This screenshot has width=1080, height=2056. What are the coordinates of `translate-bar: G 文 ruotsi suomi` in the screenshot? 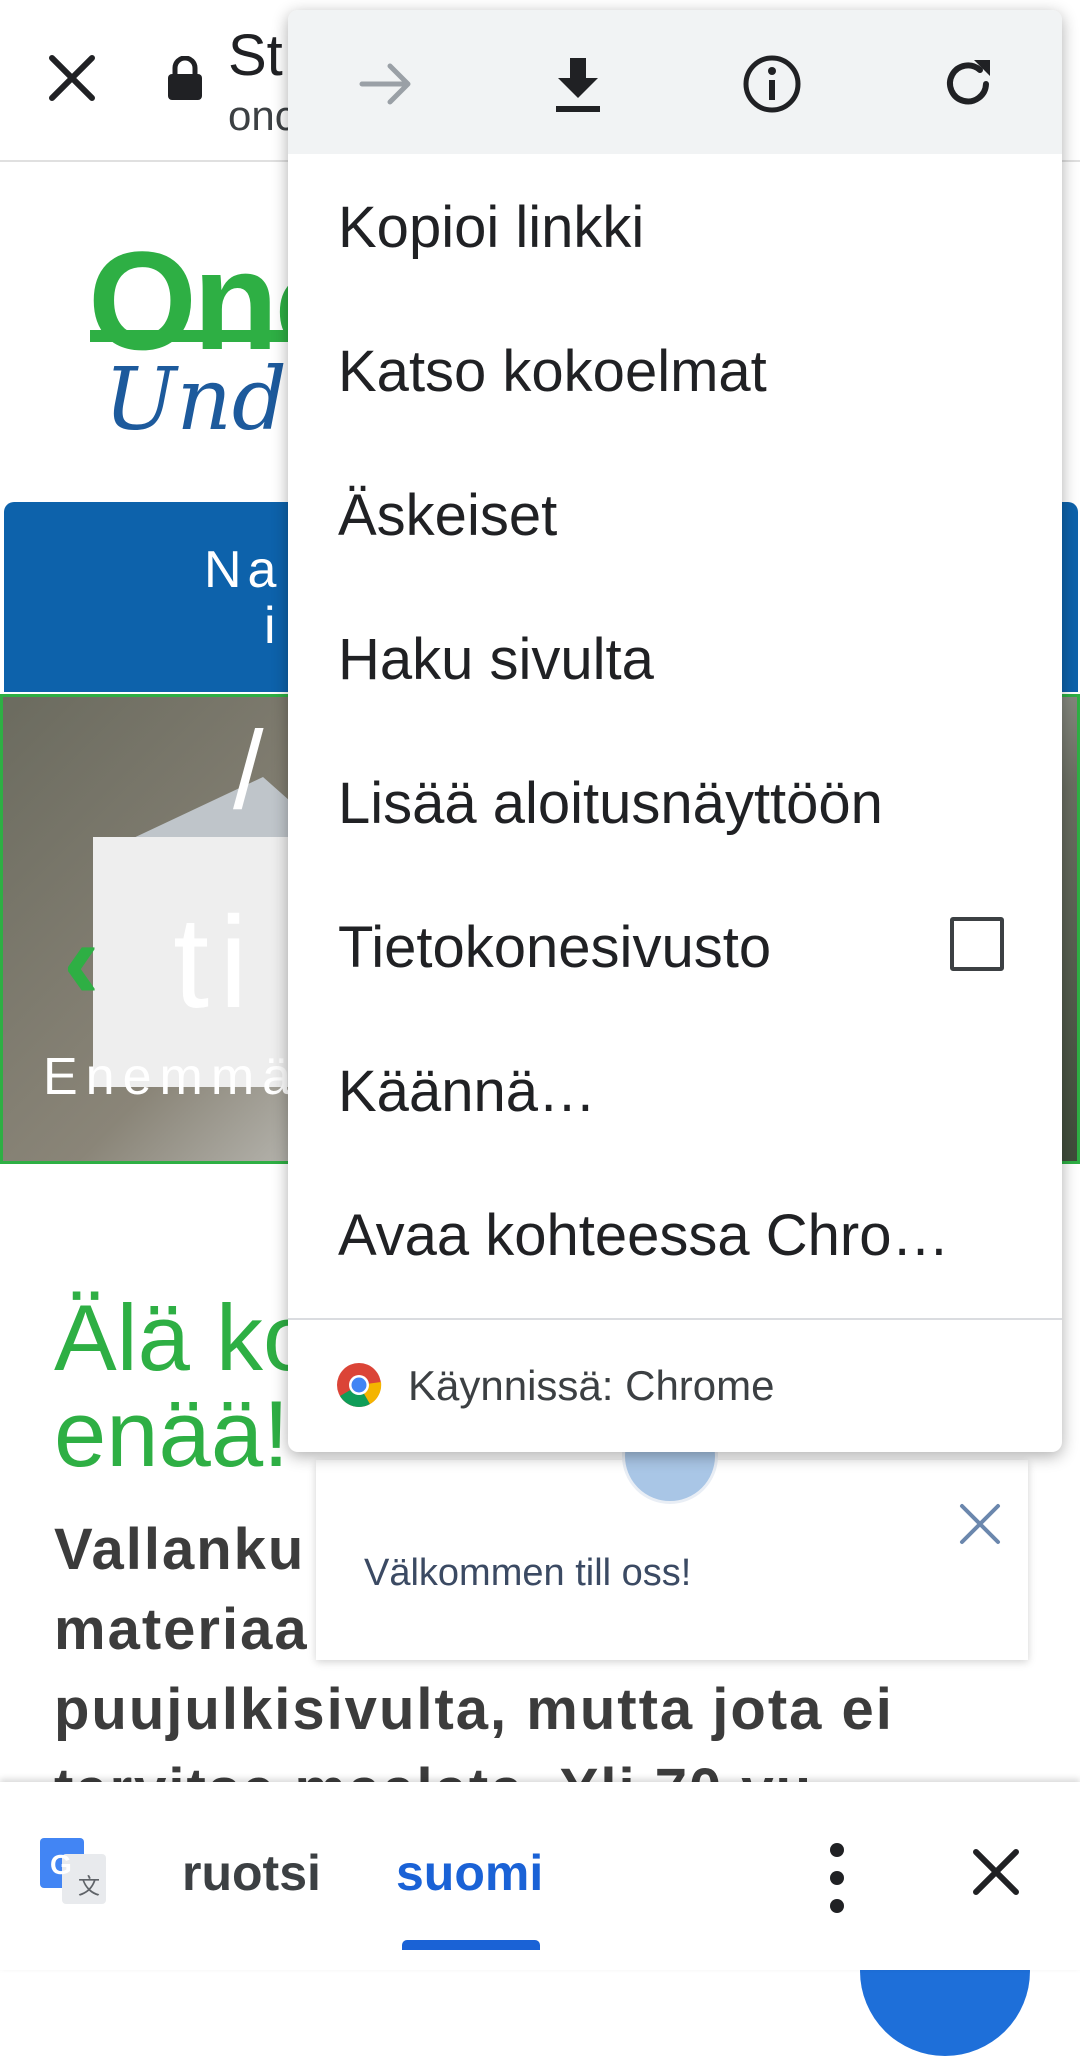 It's located at (540, 1876).